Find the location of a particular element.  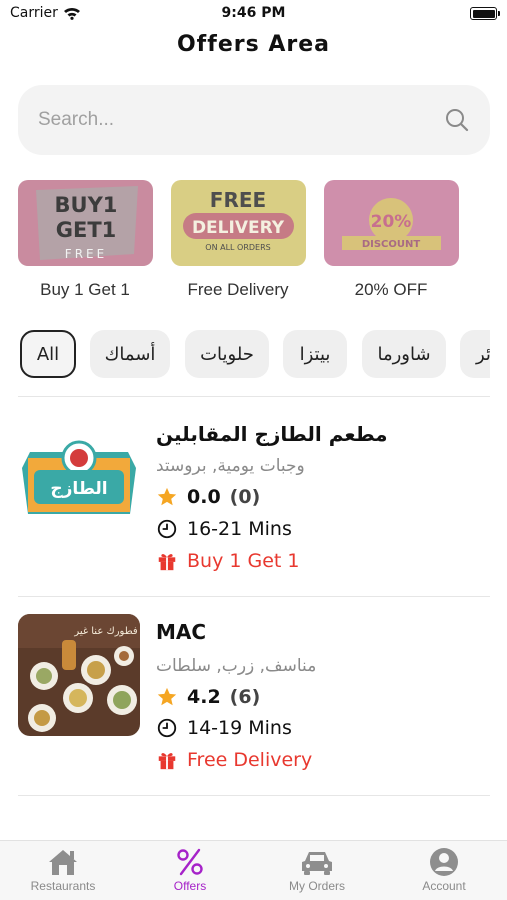

chip-fish: أسماك is located at coordinates (130, 354).